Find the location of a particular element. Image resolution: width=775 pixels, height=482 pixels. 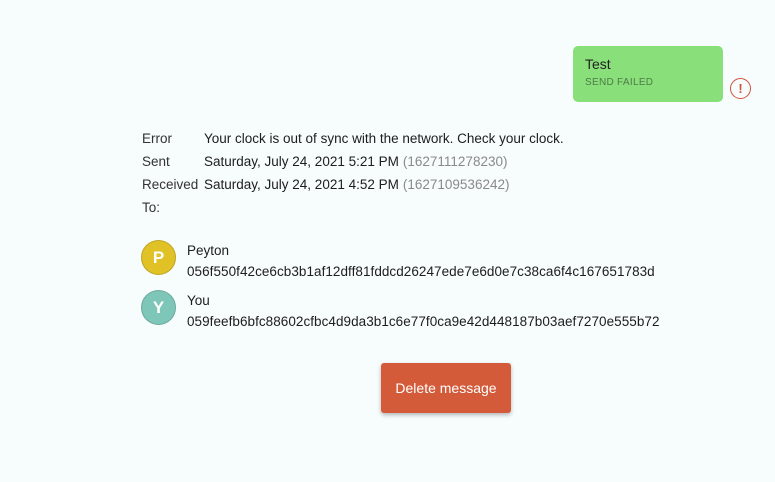

to-row: To: is located at coordinates (353, 207).